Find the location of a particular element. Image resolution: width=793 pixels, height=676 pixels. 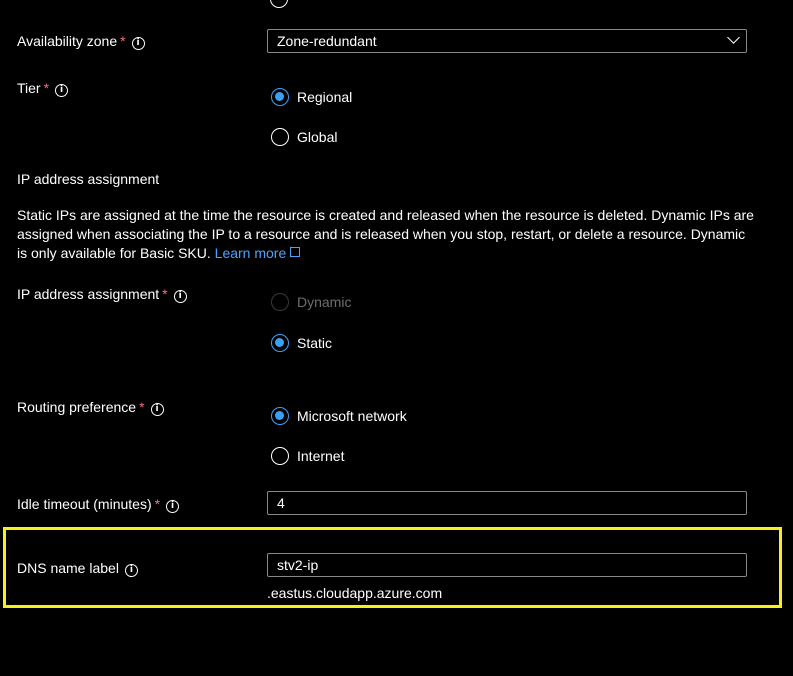

ip-assignment-label: IP address assignment * i is located at coordinates (102, 294).